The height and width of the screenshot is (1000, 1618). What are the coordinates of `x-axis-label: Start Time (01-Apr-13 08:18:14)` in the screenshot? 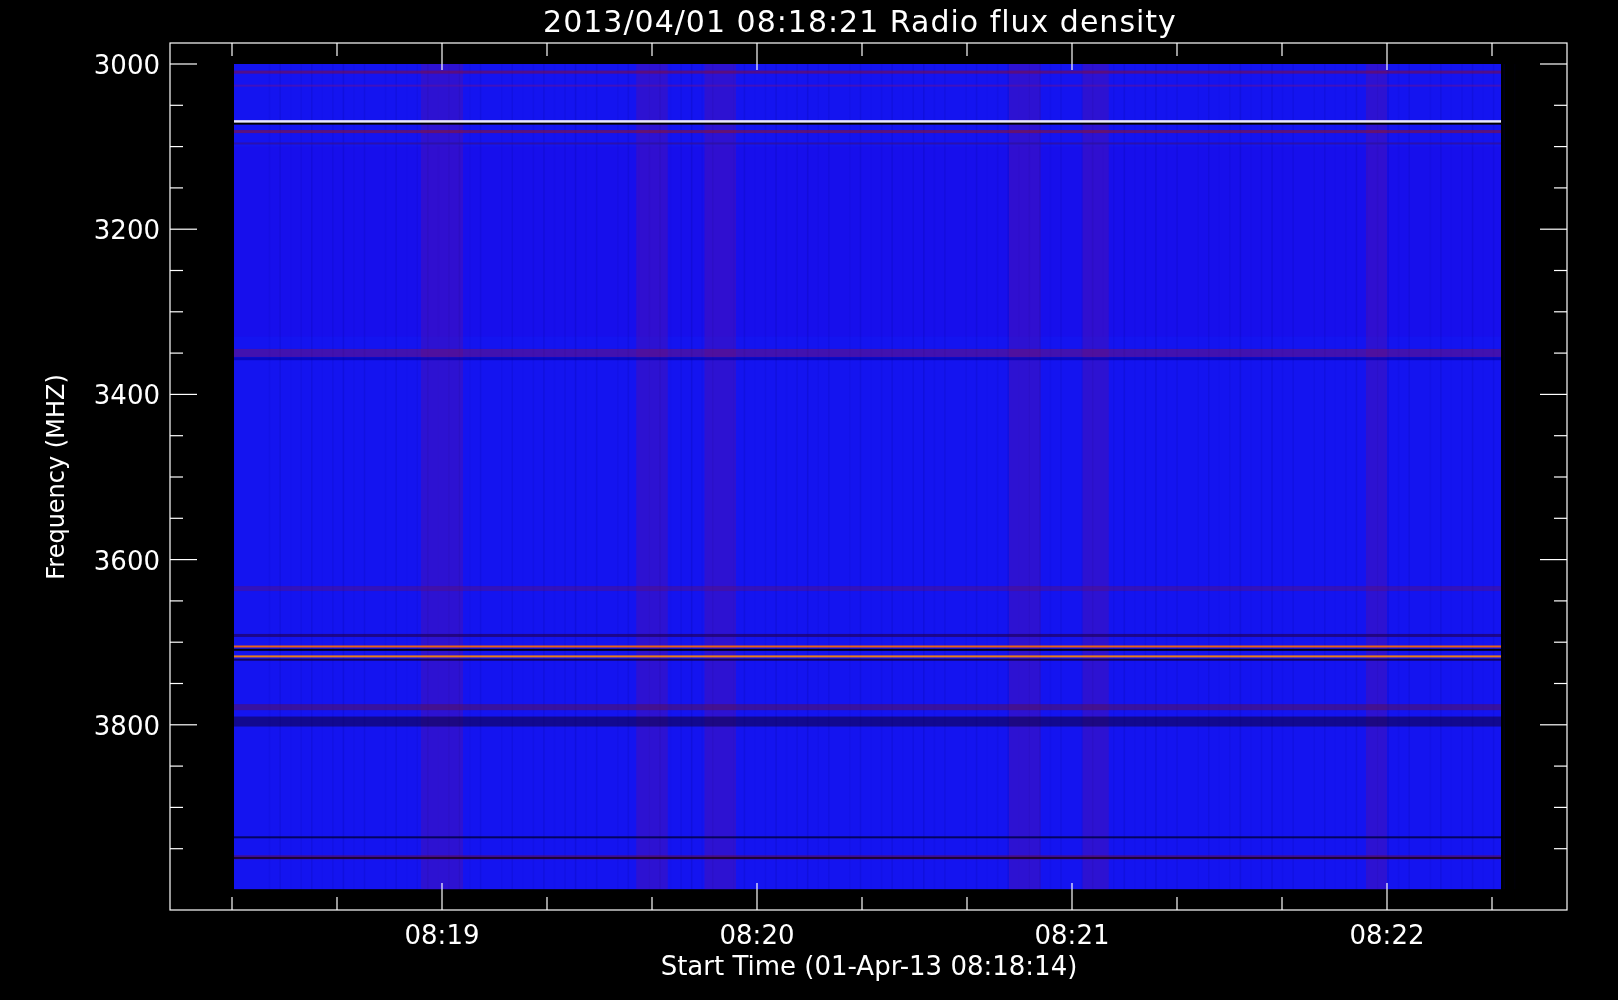 It's located at (869, 966).